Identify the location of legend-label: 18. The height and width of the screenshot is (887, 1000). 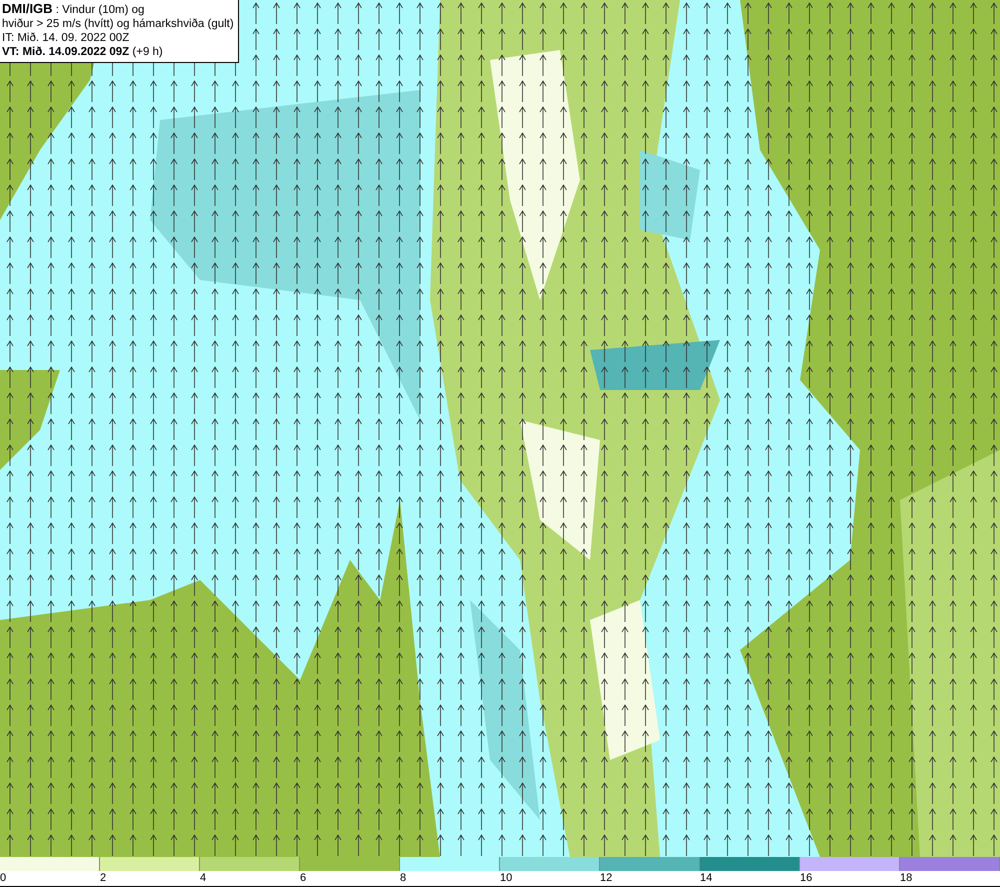
(906, 878).